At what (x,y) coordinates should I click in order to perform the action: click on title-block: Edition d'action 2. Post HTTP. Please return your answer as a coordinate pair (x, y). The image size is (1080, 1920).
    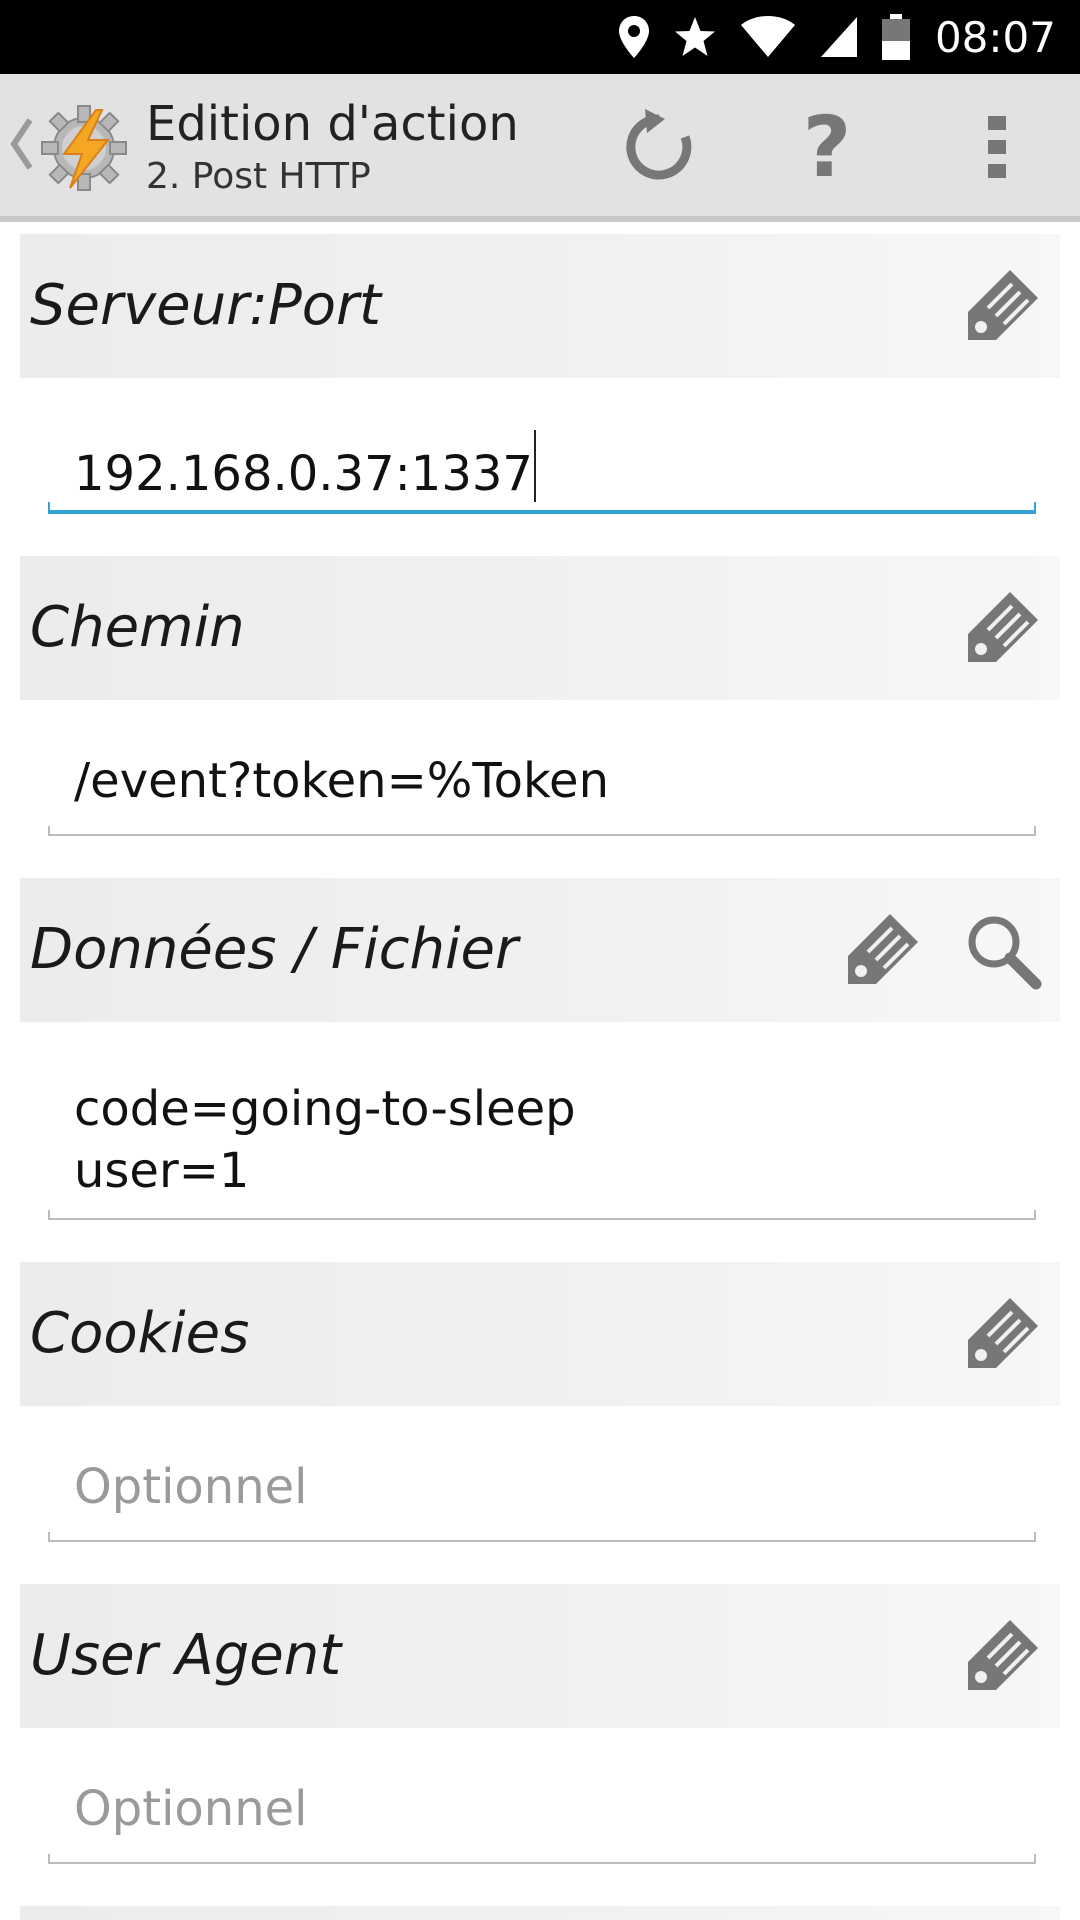
    Looking at the image, I should click on (332, 147).